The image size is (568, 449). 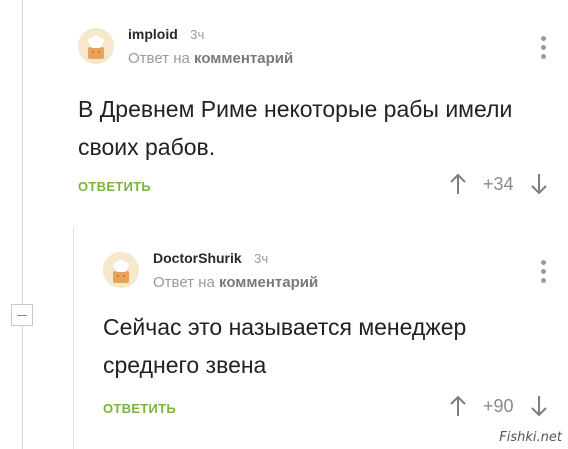 I want to click on reply-indent-border, so click(x=73, y=338).